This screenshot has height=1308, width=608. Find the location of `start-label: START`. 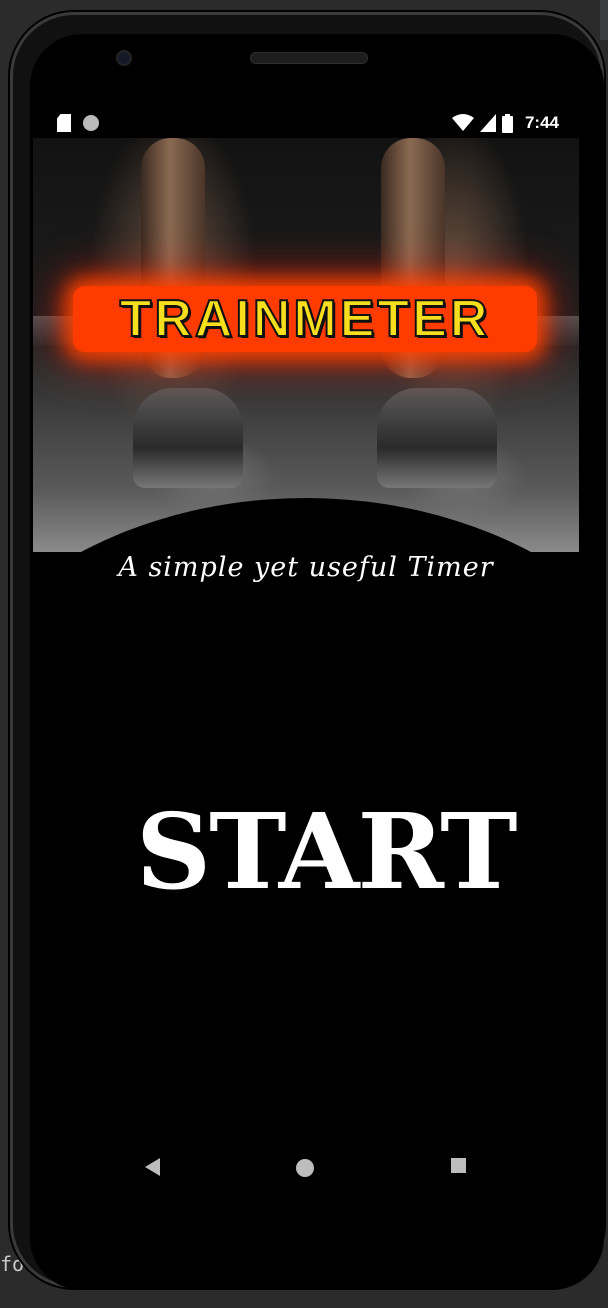

start-label: START is located at coordinates (327, 851).